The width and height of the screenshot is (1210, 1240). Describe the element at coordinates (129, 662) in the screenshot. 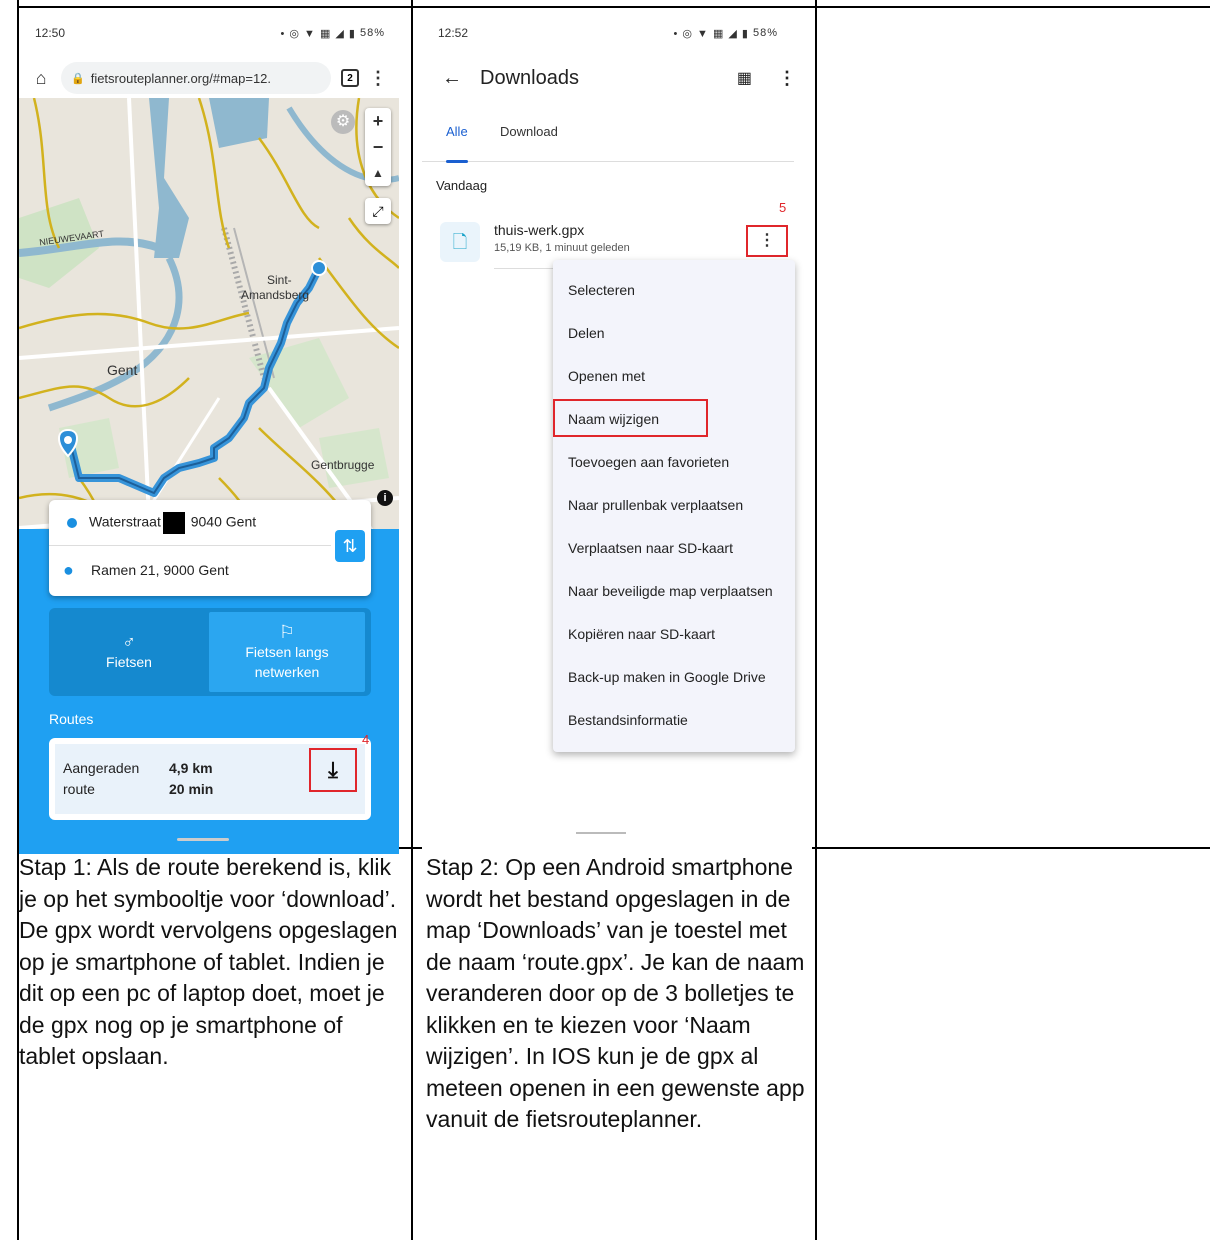

I see `mode-fietsen-label: Fietsen` at that location.